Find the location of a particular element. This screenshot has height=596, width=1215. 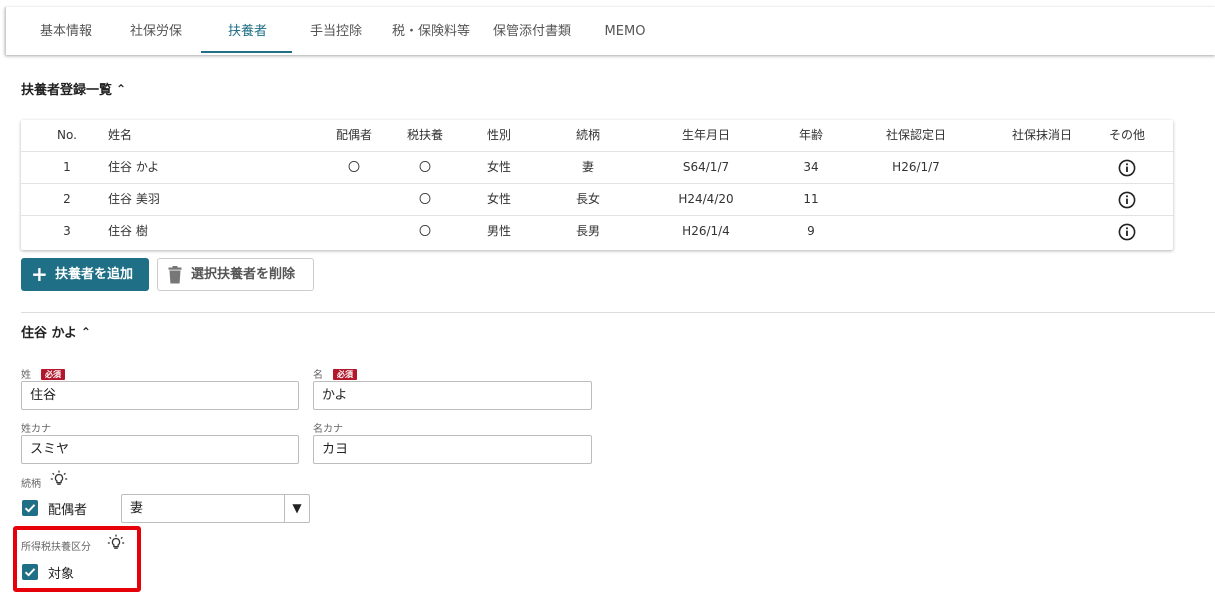

row-age: 34 is located at coordinates (811, 167).